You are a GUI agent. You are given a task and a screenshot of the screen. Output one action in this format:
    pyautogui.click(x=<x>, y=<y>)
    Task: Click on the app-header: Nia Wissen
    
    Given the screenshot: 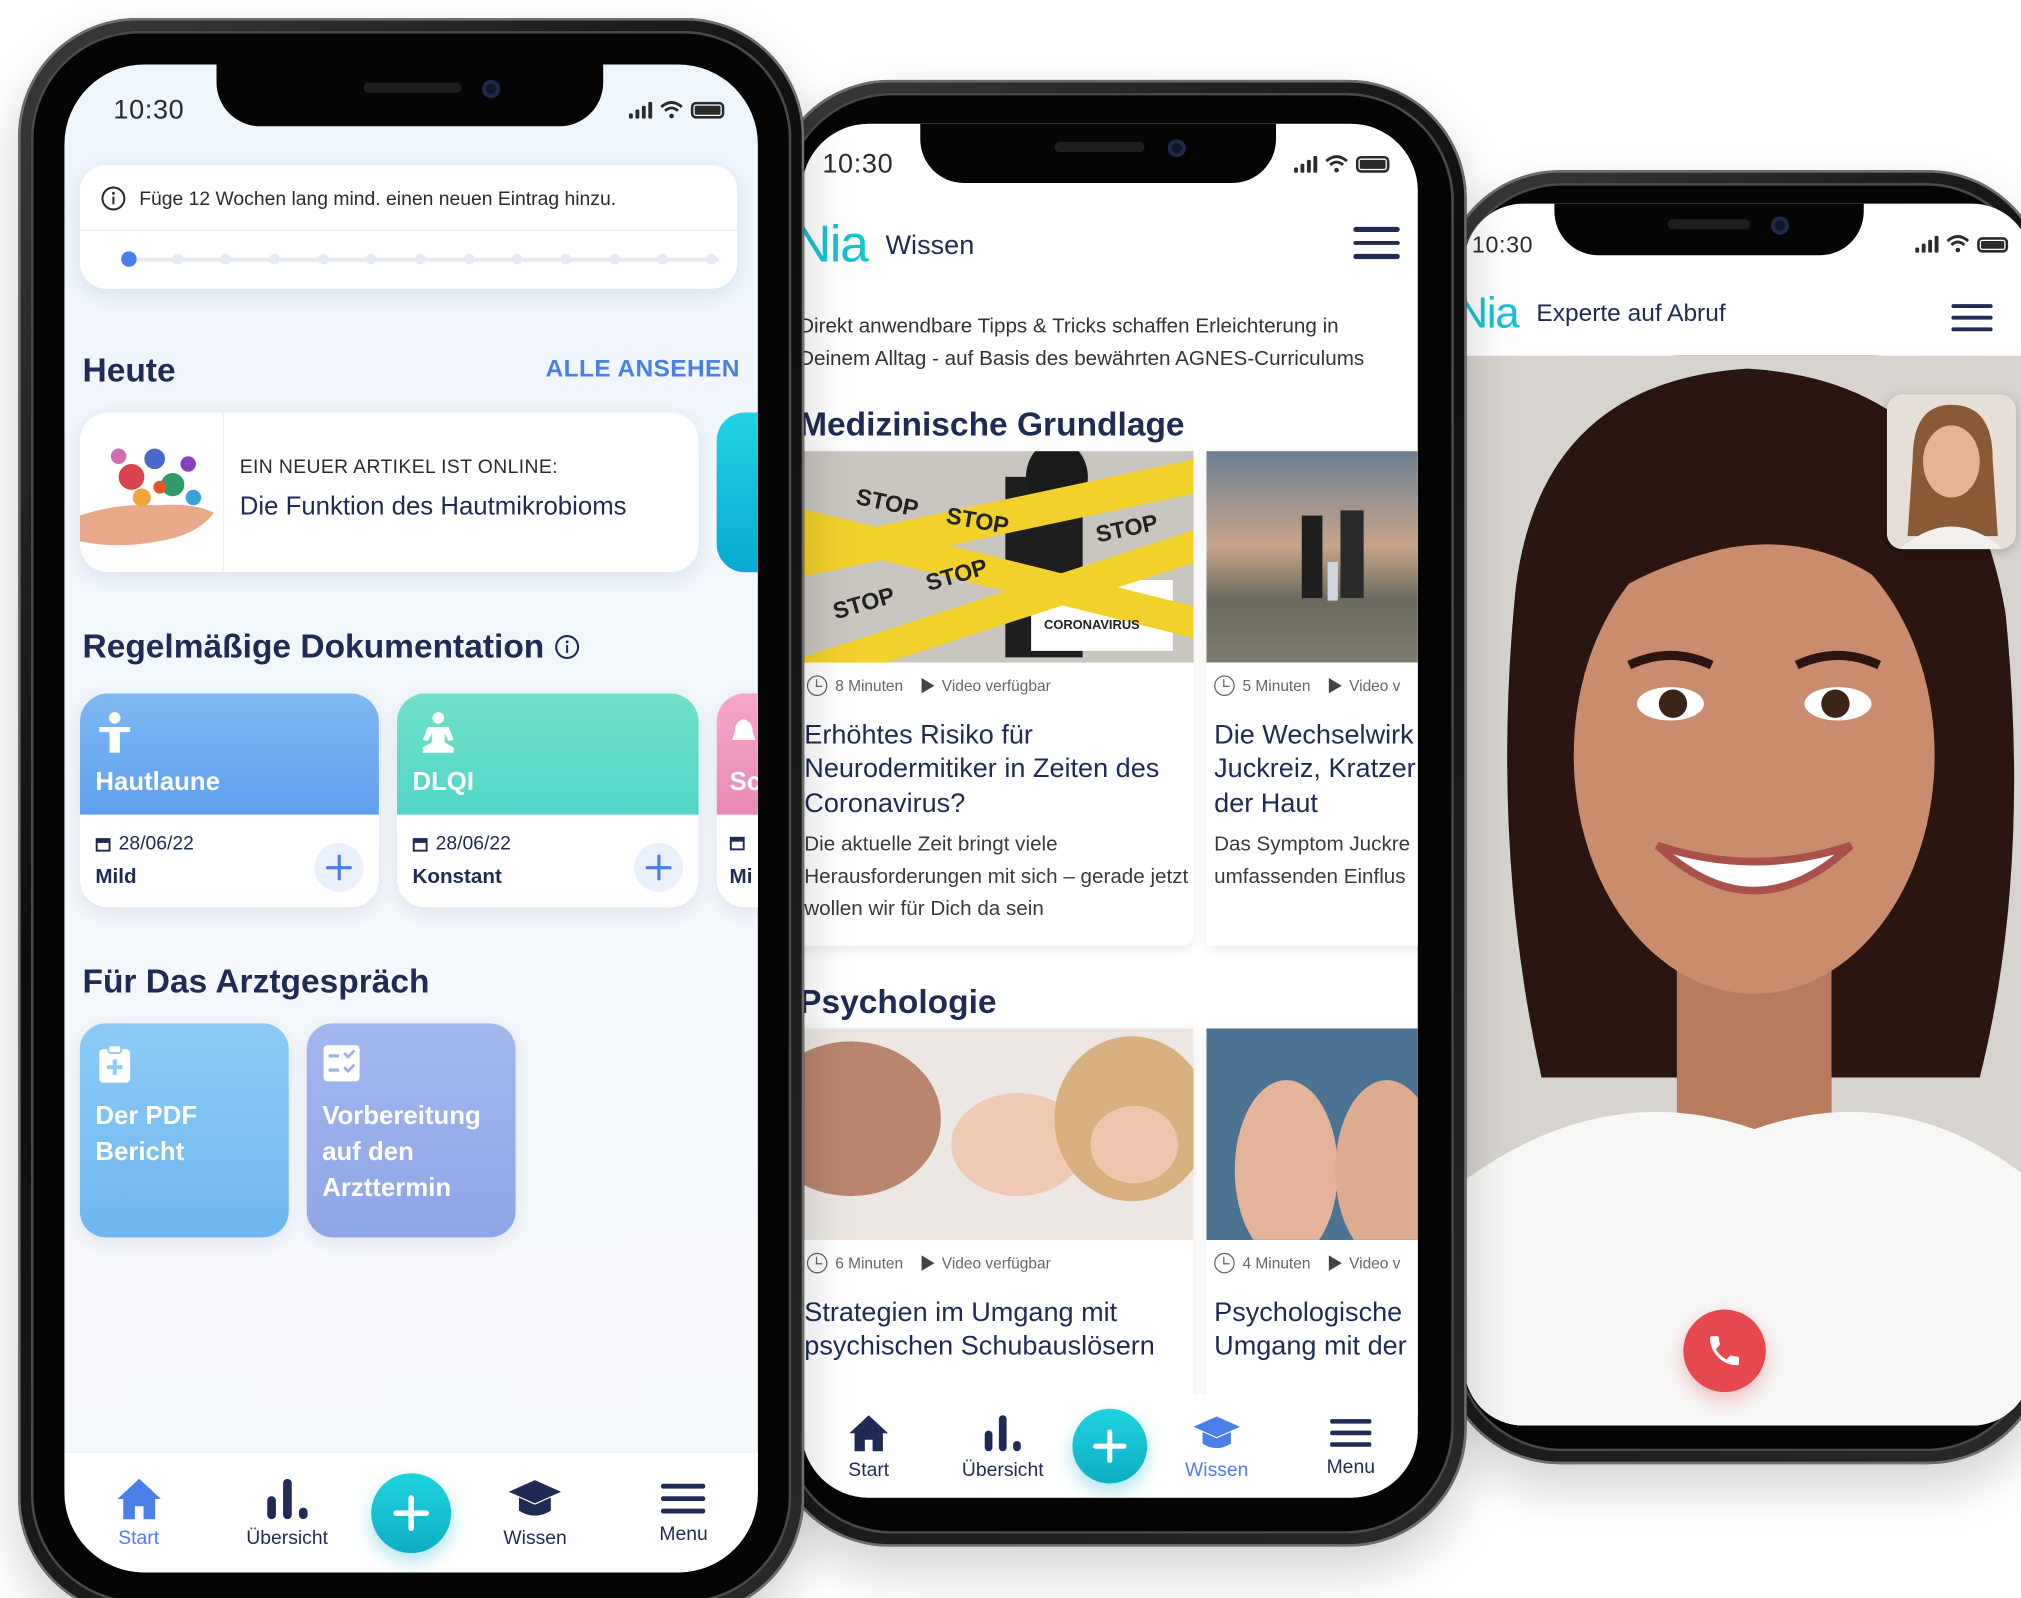 What is the action you would take?
    pyautogui.click(x=888, y=246)
    